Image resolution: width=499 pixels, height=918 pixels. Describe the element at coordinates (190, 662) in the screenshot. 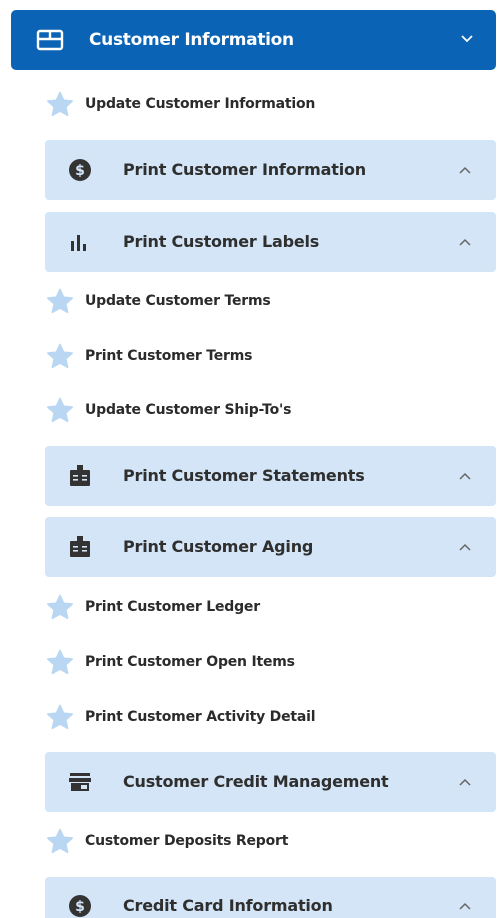

I see `menu-item-label: Print Customer Open Items` at that location.